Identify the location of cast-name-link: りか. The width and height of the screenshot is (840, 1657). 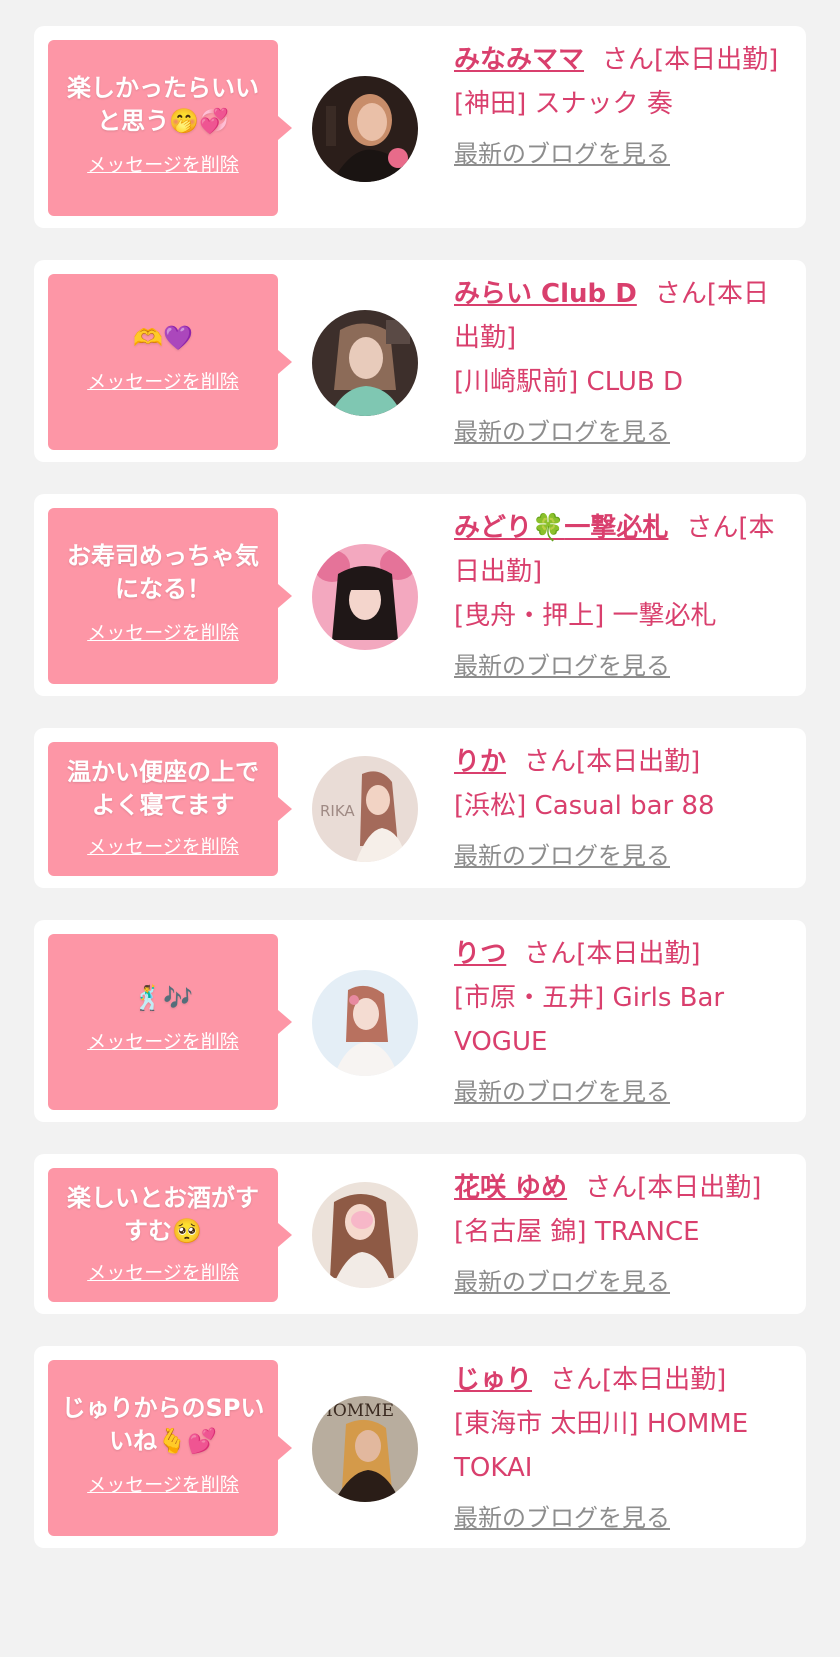
(480, 762).